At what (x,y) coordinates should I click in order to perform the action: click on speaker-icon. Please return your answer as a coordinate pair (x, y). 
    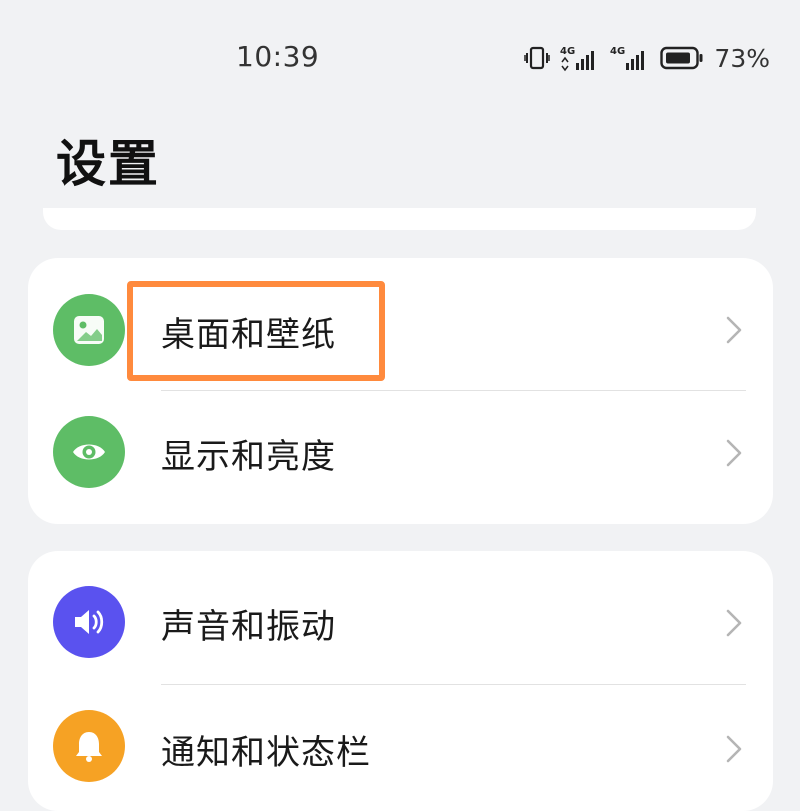
    Looking at the image, I should click on (89, 622).